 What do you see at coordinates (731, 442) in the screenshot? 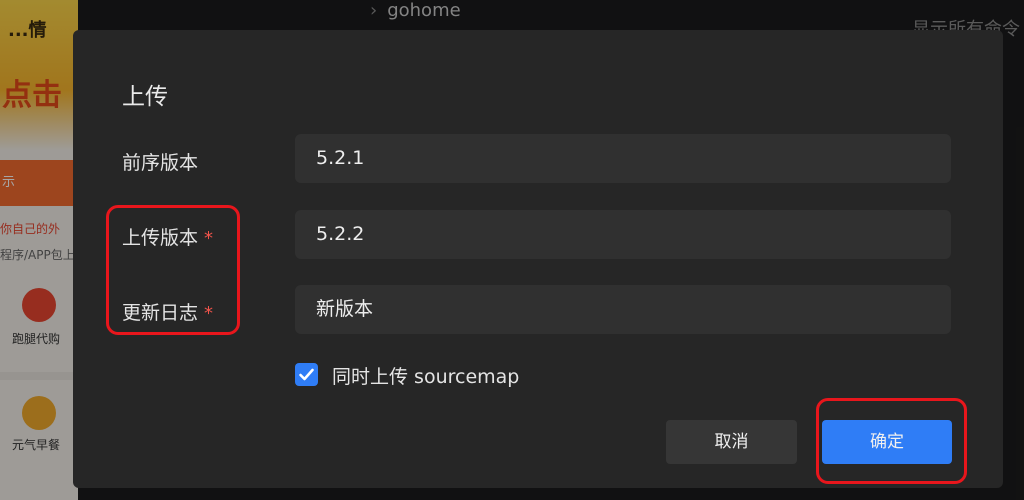
I see `cancel-button: 取消` at bounding box center [731, 442].